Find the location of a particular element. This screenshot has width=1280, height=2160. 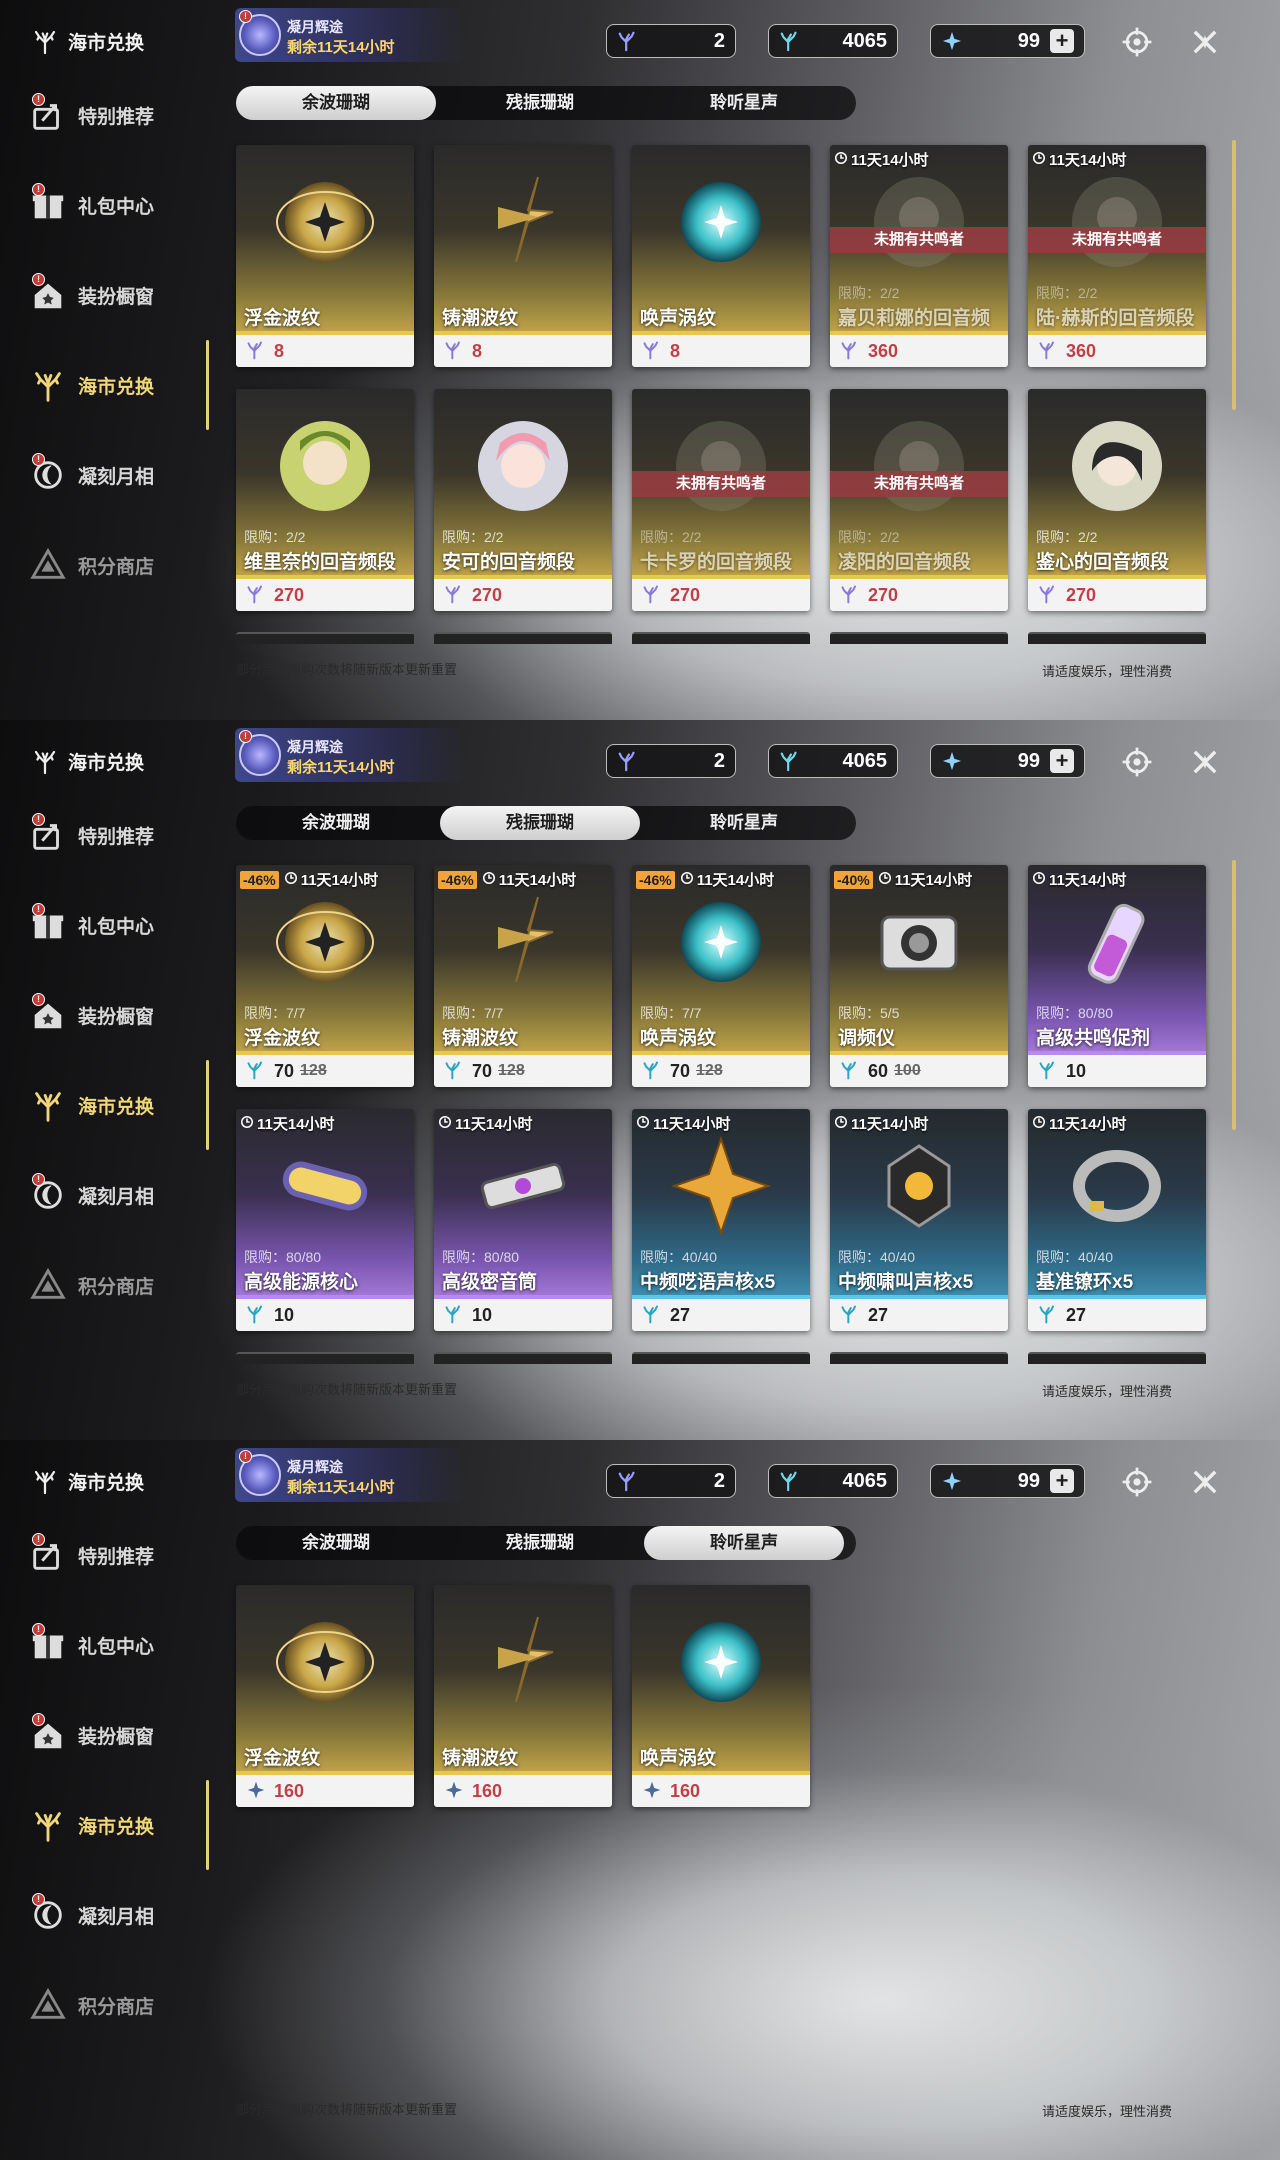

price-value: 360 is located at coordinates (1081, 350).